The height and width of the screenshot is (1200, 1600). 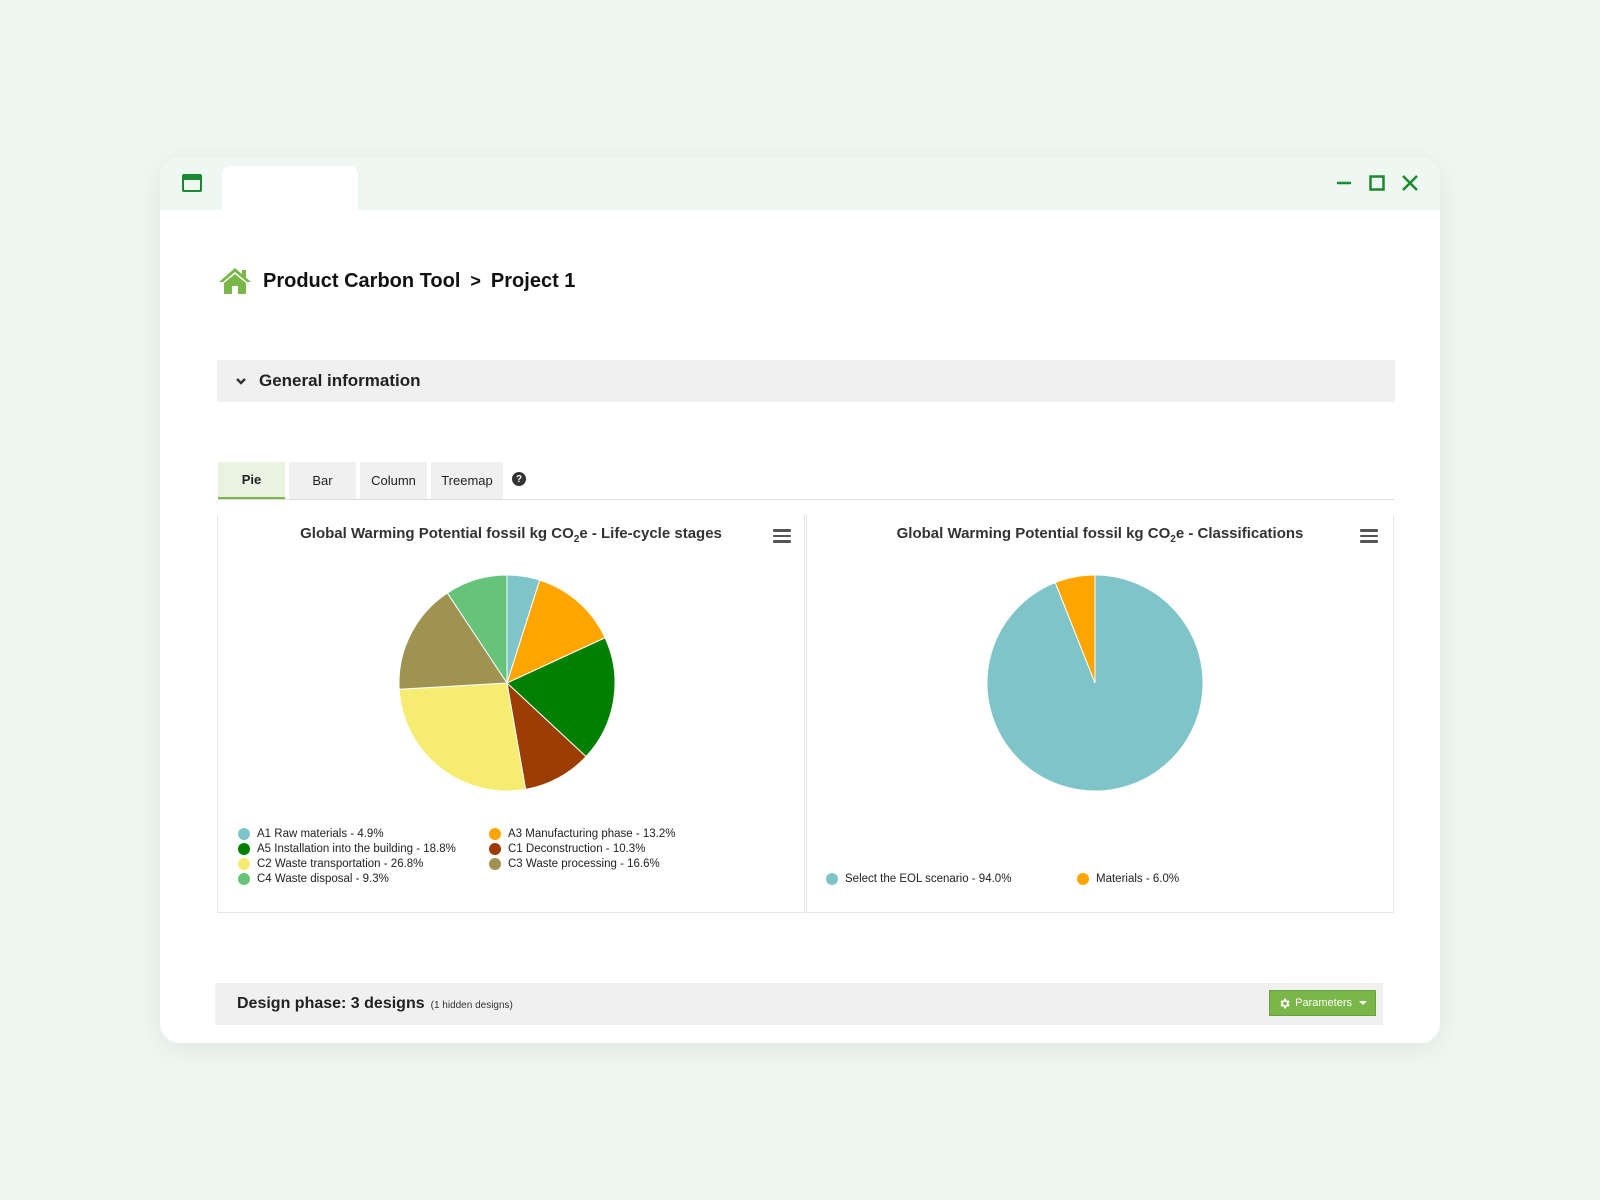 I want to click on lifecycle-pie-chart, so click(x=507, y=683).